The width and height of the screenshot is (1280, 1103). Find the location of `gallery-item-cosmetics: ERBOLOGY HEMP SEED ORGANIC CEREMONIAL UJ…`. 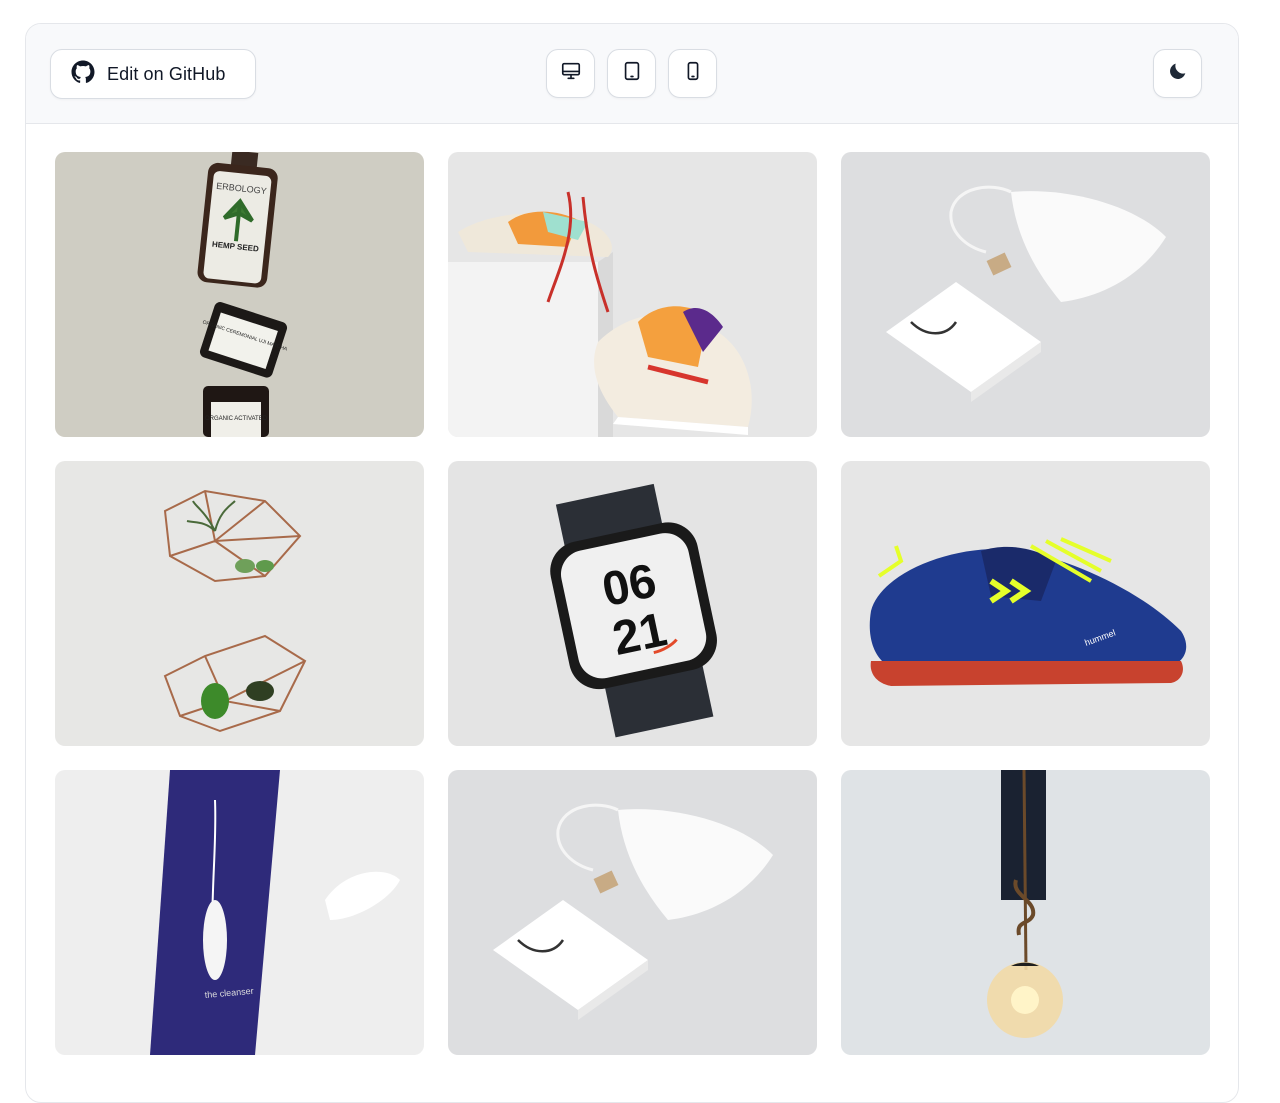

gallery-item-cosmetics: ERBOLOGY HEMP SEED ORGANIC CEREMONIAL UJ… is located at coordinates (239, 294).